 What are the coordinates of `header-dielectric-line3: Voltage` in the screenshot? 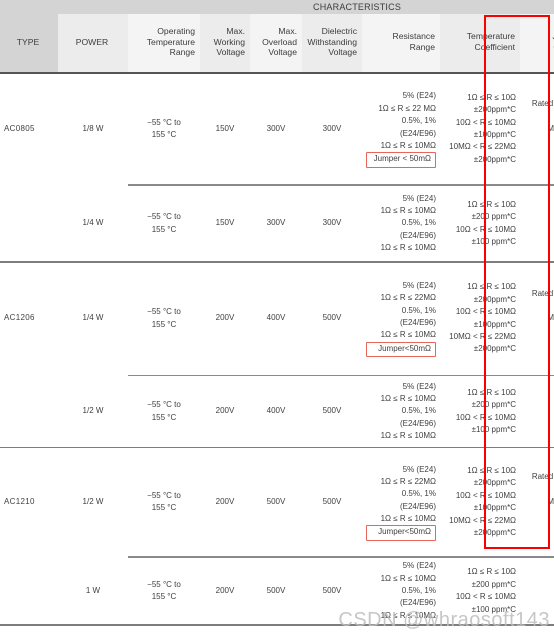 It's located at (342, 52).